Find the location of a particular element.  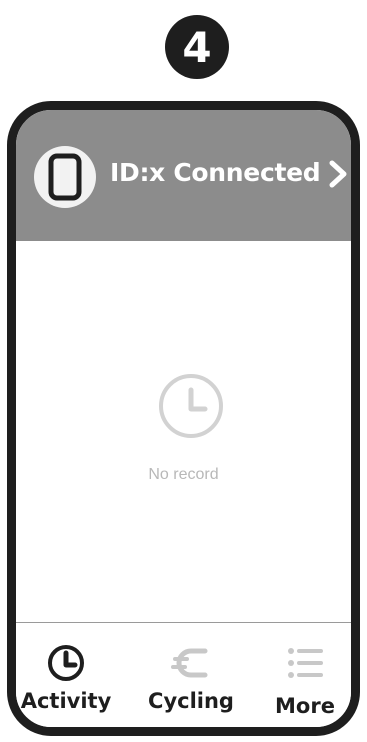

list-icon is located at coordinates (305, 663).